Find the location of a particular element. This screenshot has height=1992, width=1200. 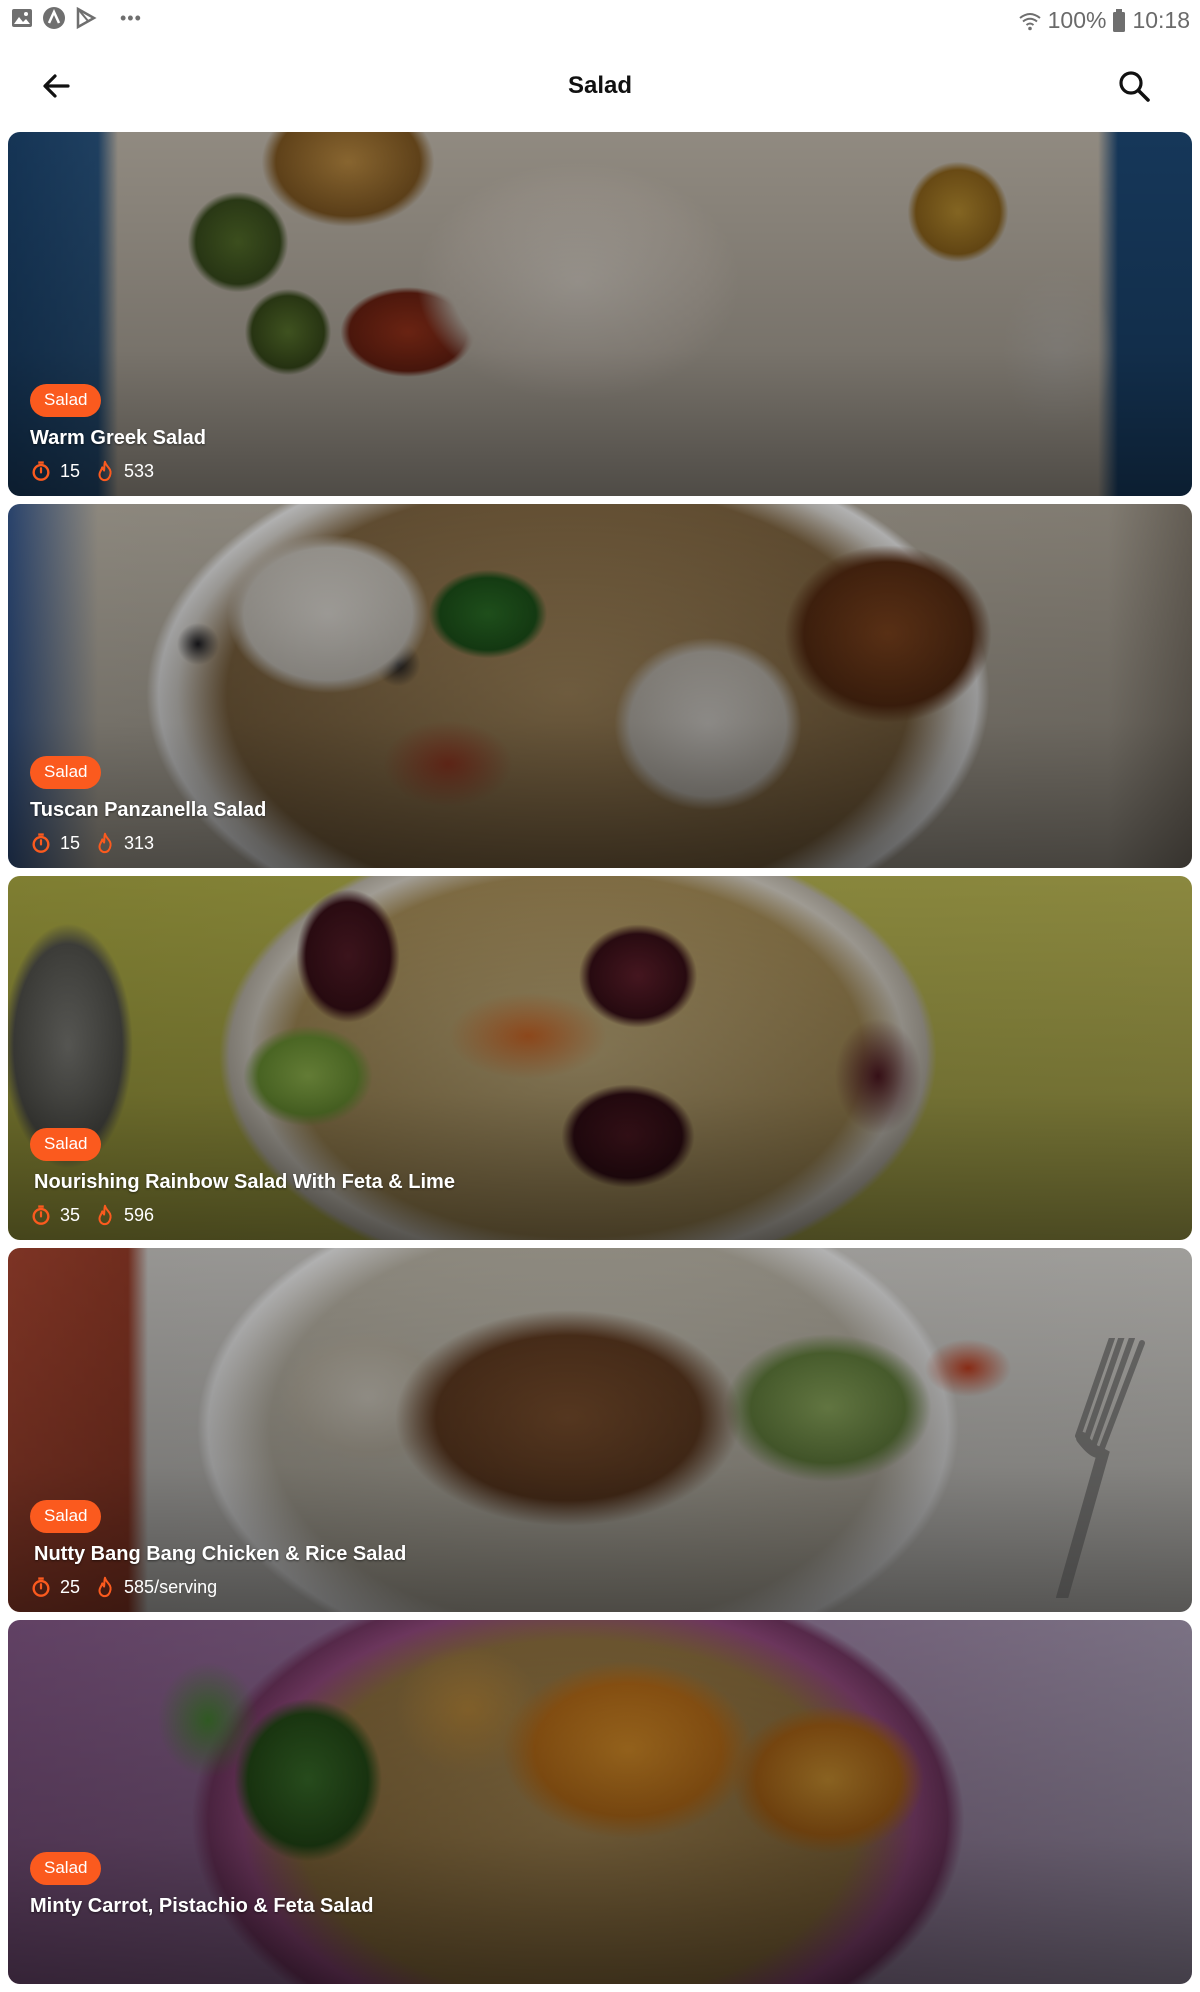

recipe-info: Salad Tuscan Panzanella Salad 15 313 is located at coordinates (148, 805).